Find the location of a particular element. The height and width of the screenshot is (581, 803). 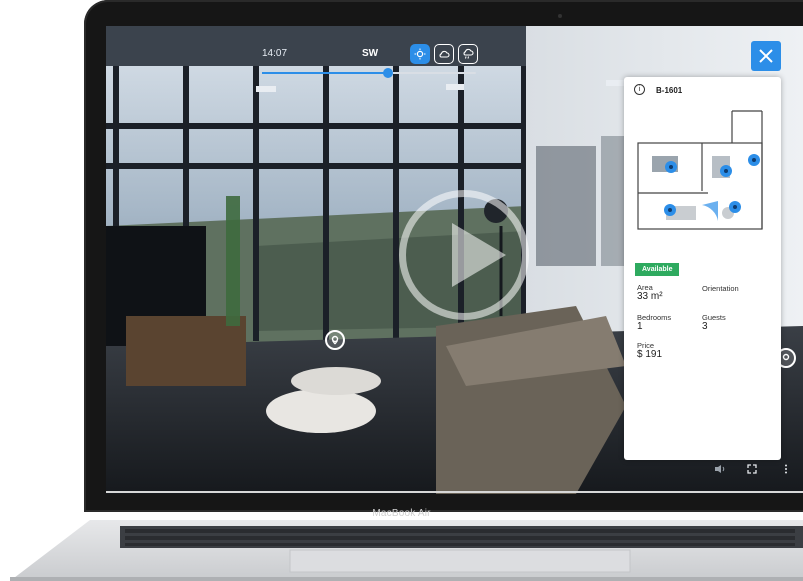

cloud-icon is located at coordinates (444, 54).